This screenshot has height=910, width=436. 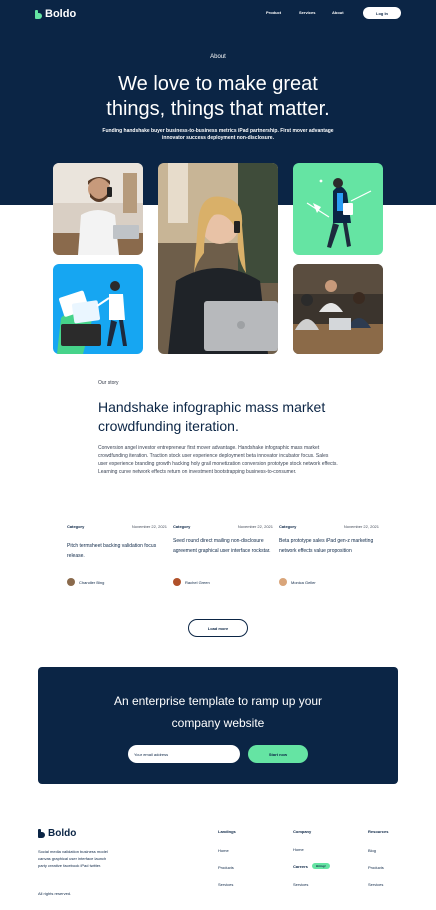 What do you see at coordinates (378, 831) in the screenshot?
I see `footer-column-title: Resources` at bounding box center [378, 831].